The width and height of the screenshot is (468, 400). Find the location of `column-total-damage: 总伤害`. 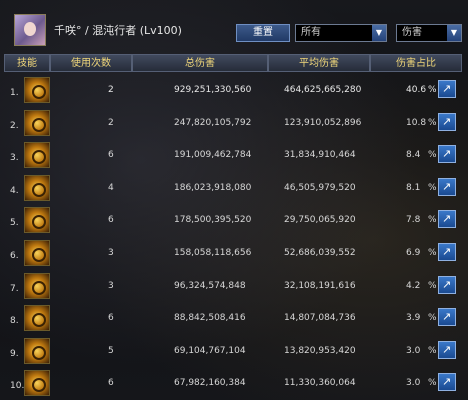

column-total-damage: 总伤害 is located at coordinates (200, 63).